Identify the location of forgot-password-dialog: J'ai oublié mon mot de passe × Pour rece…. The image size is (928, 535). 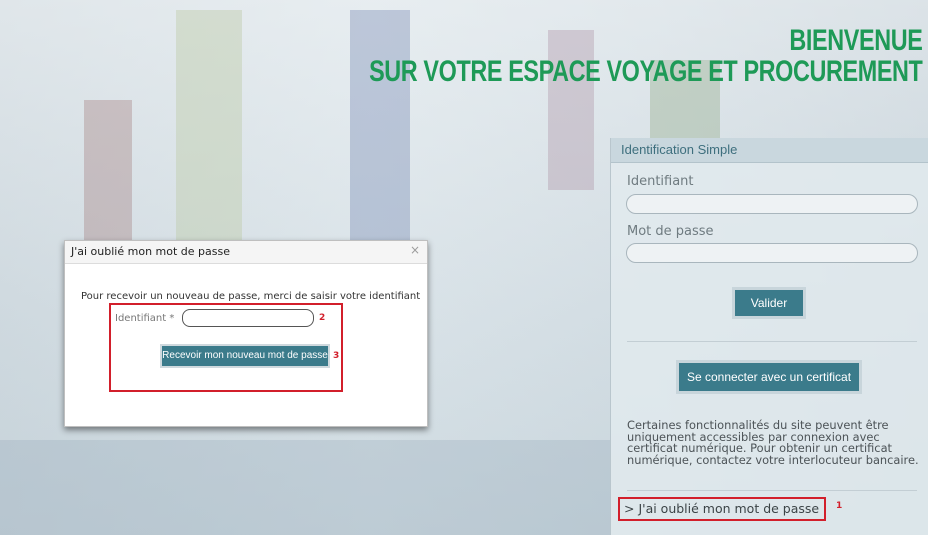
(246, 333).